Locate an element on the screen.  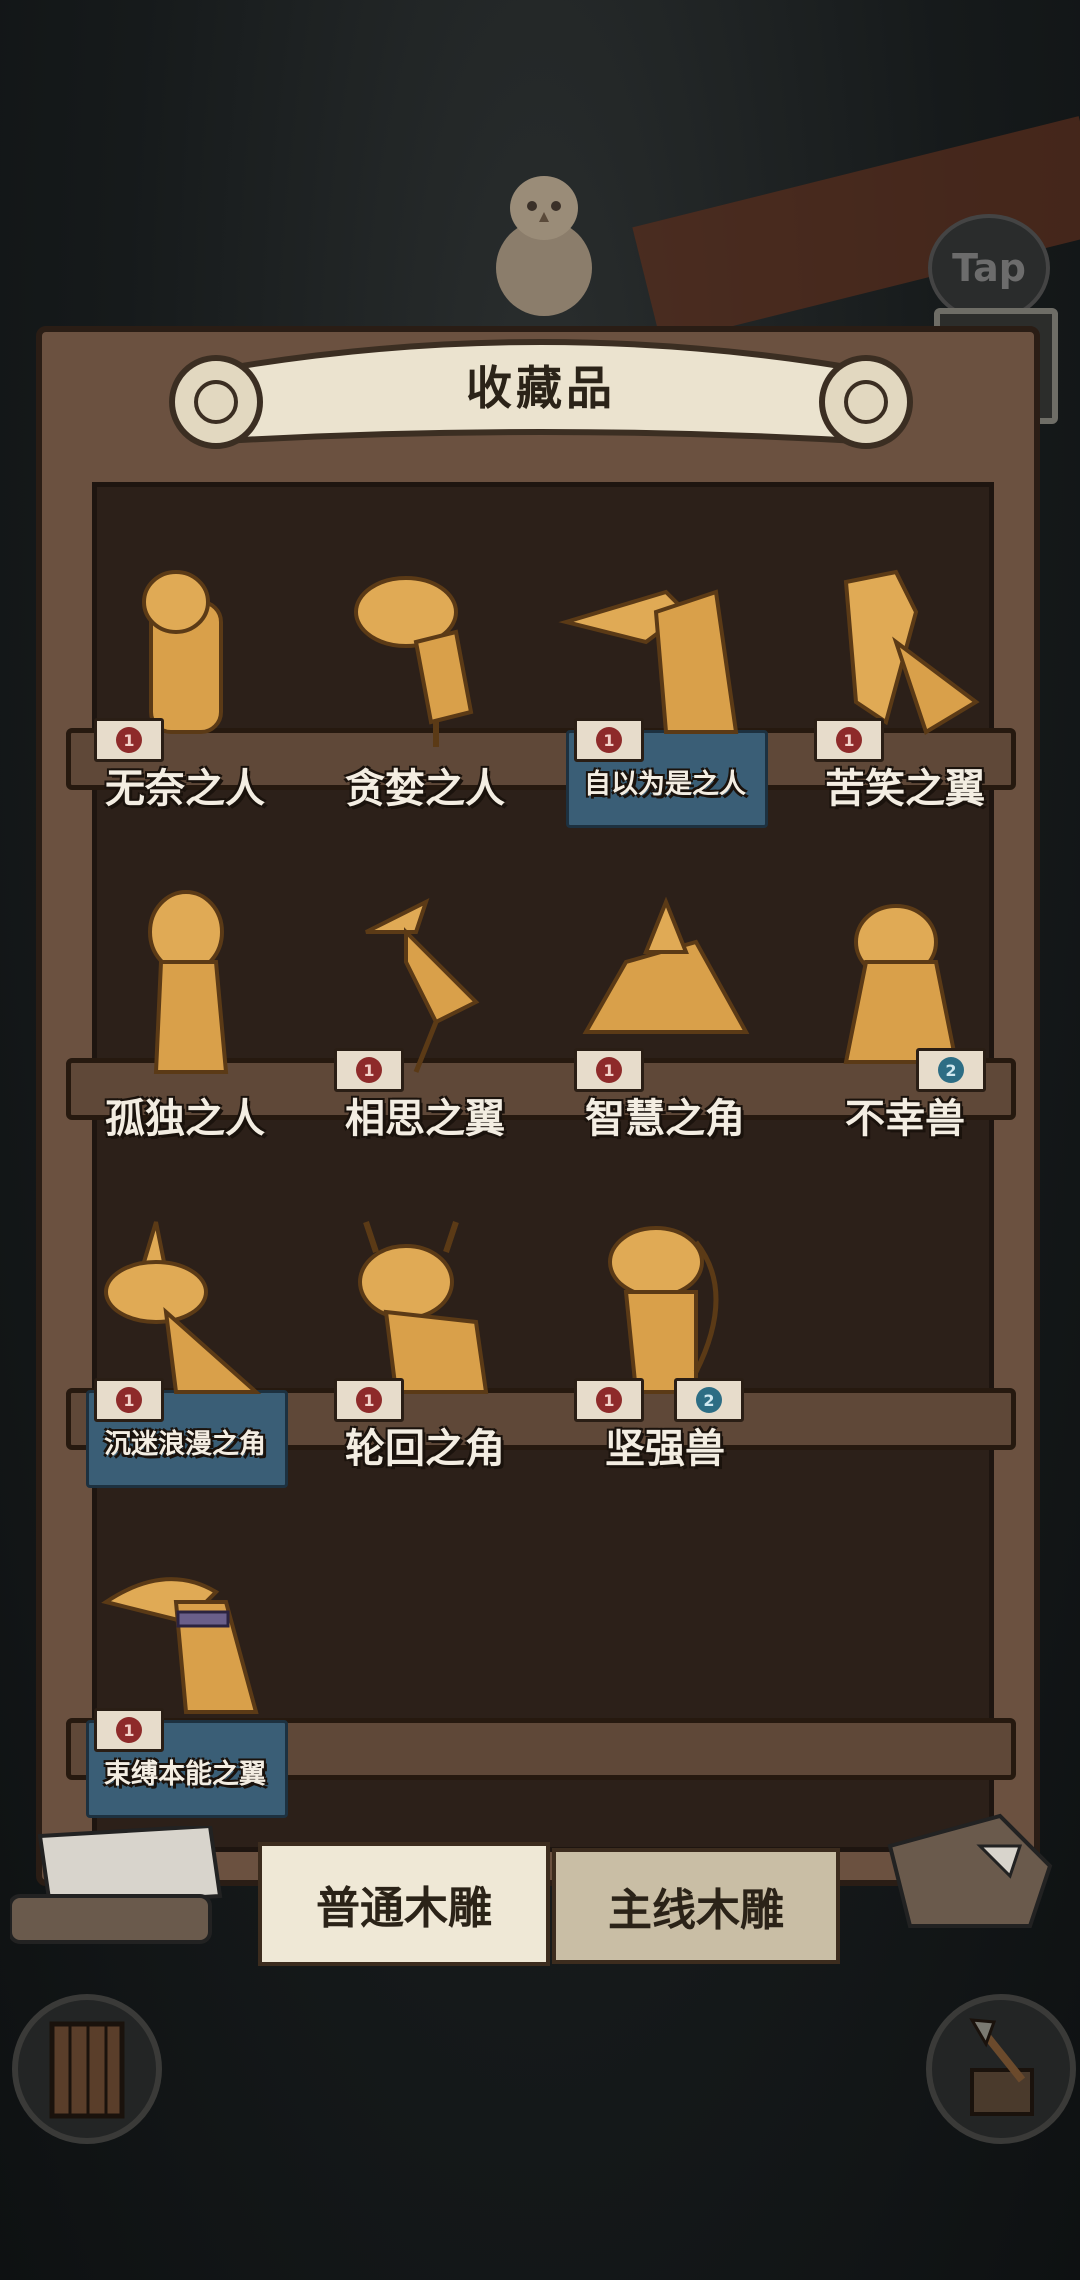
collection-item-5: 孤独之人 is located at coordinates (185, 1022).